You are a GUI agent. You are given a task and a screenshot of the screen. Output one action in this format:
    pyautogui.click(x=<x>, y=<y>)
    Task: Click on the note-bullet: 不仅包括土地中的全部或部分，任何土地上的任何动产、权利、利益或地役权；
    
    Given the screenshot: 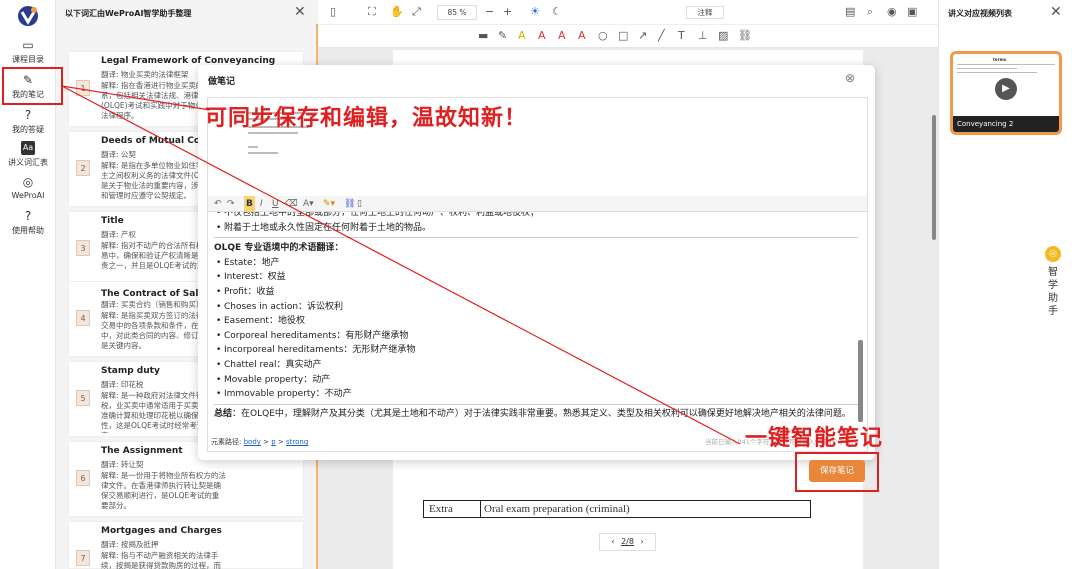 What is the action you would take?
    pyautogui.click(x=536, y=216)
    